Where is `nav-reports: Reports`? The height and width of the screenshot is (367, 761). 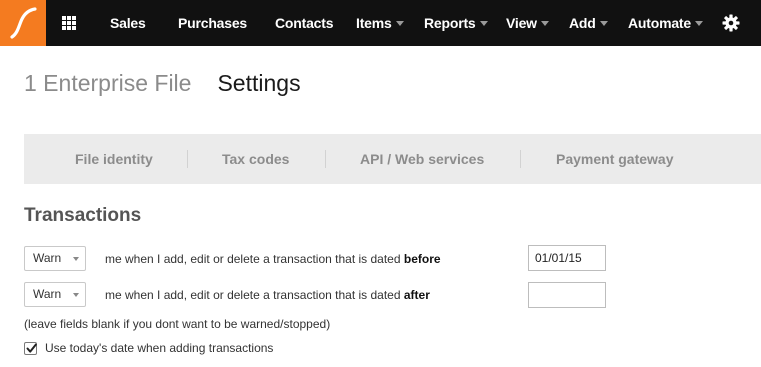 nav-reports: Reports is located at coordinates (456, 23).